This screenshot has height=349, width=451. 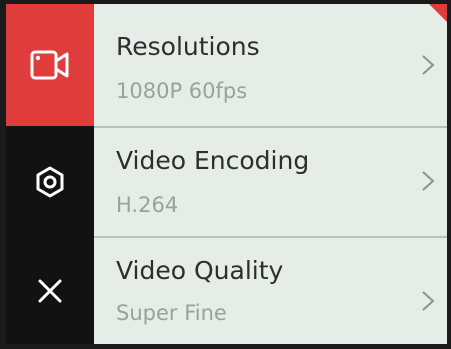 I want to click on video-camera-icon, so click(x=49, y=65).